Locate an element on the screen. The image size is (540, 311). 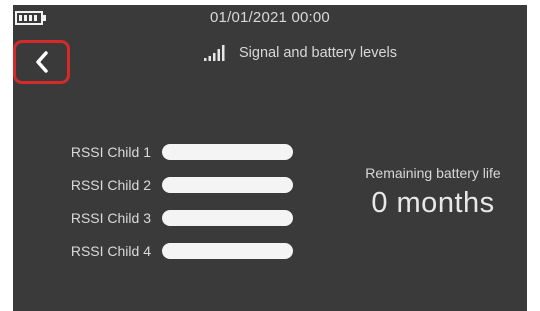
battery-life-panel: Remaining battery life 0 months is located at coordinates (433, 192).